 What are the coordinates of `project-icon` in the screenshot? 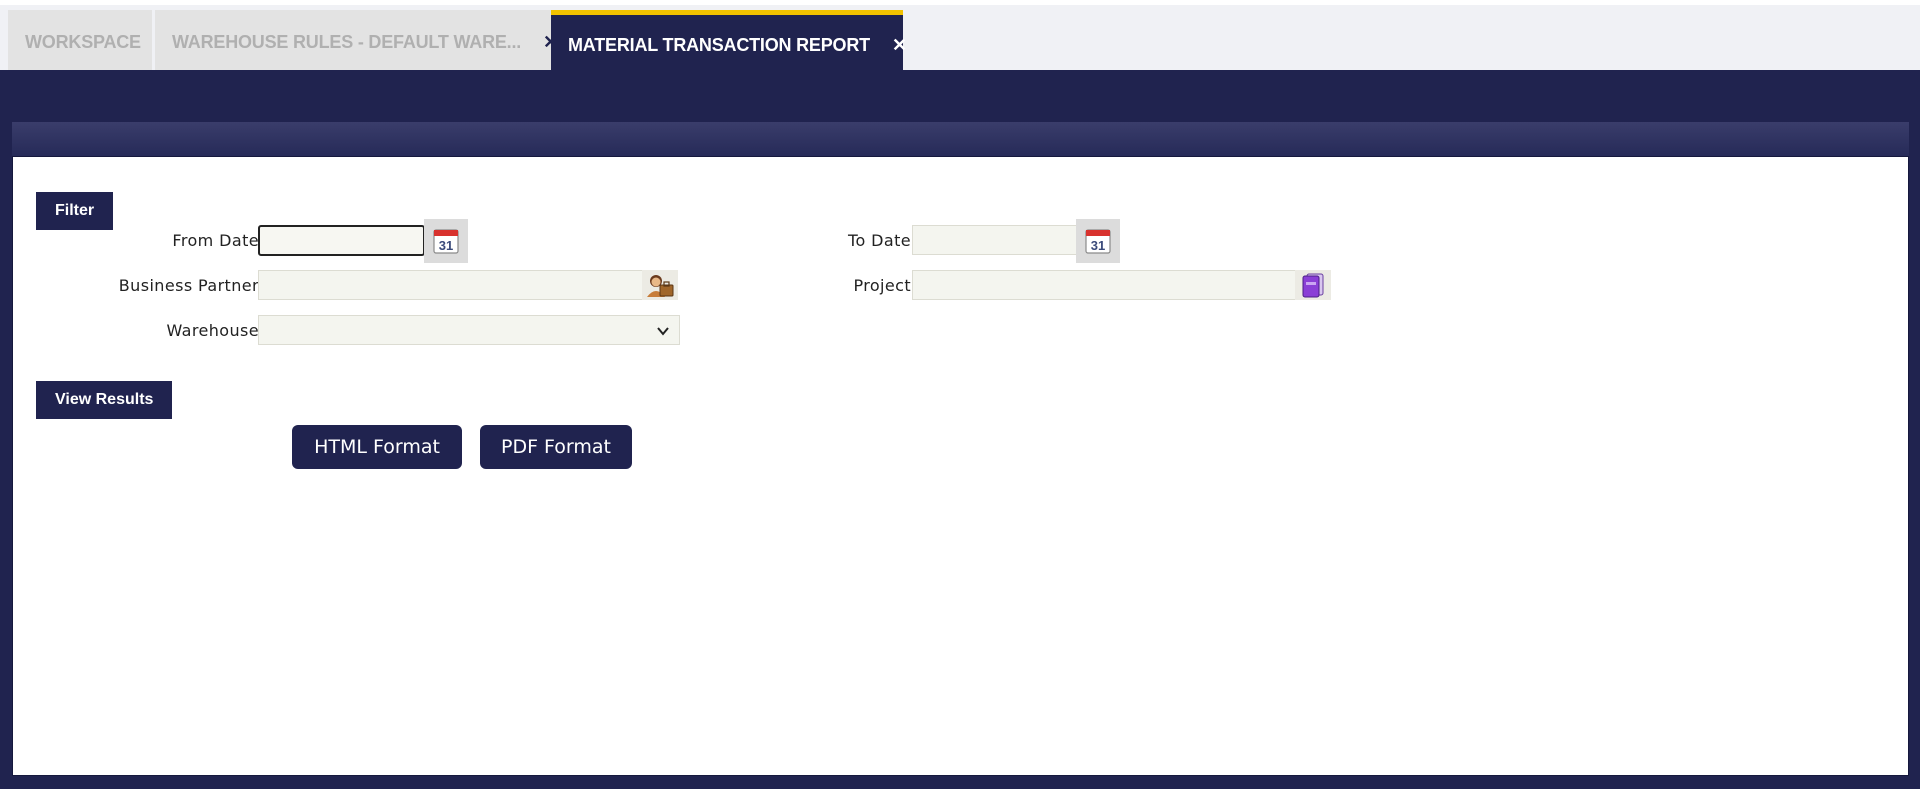 It's located at (1313, 285).